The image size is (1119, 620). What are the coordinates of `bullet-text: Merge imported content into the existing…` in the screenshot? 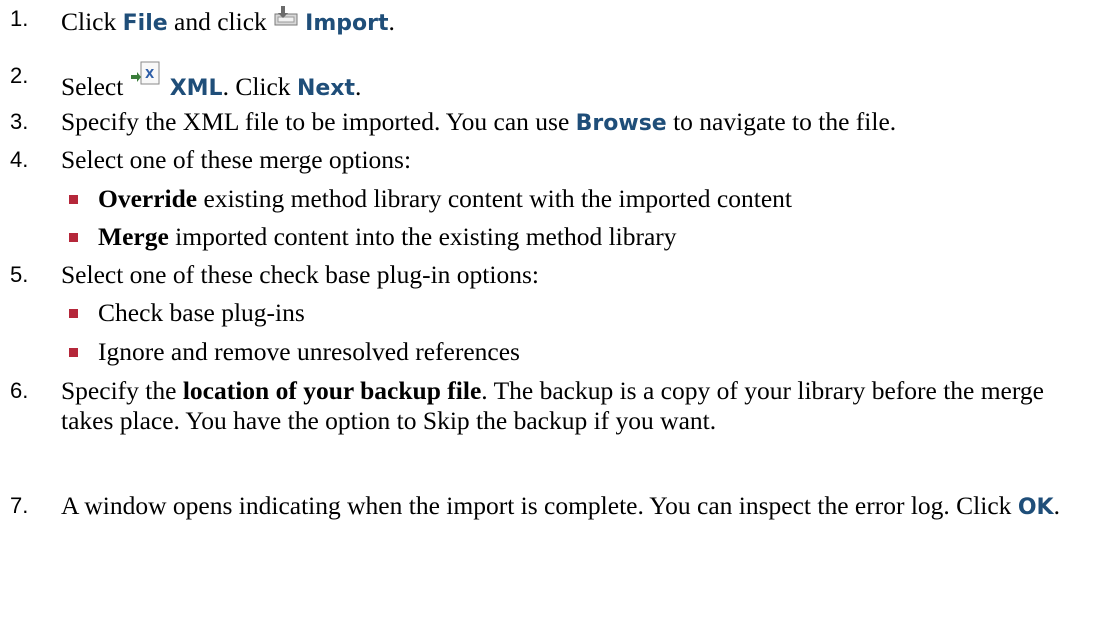 It's located at (387, 236).